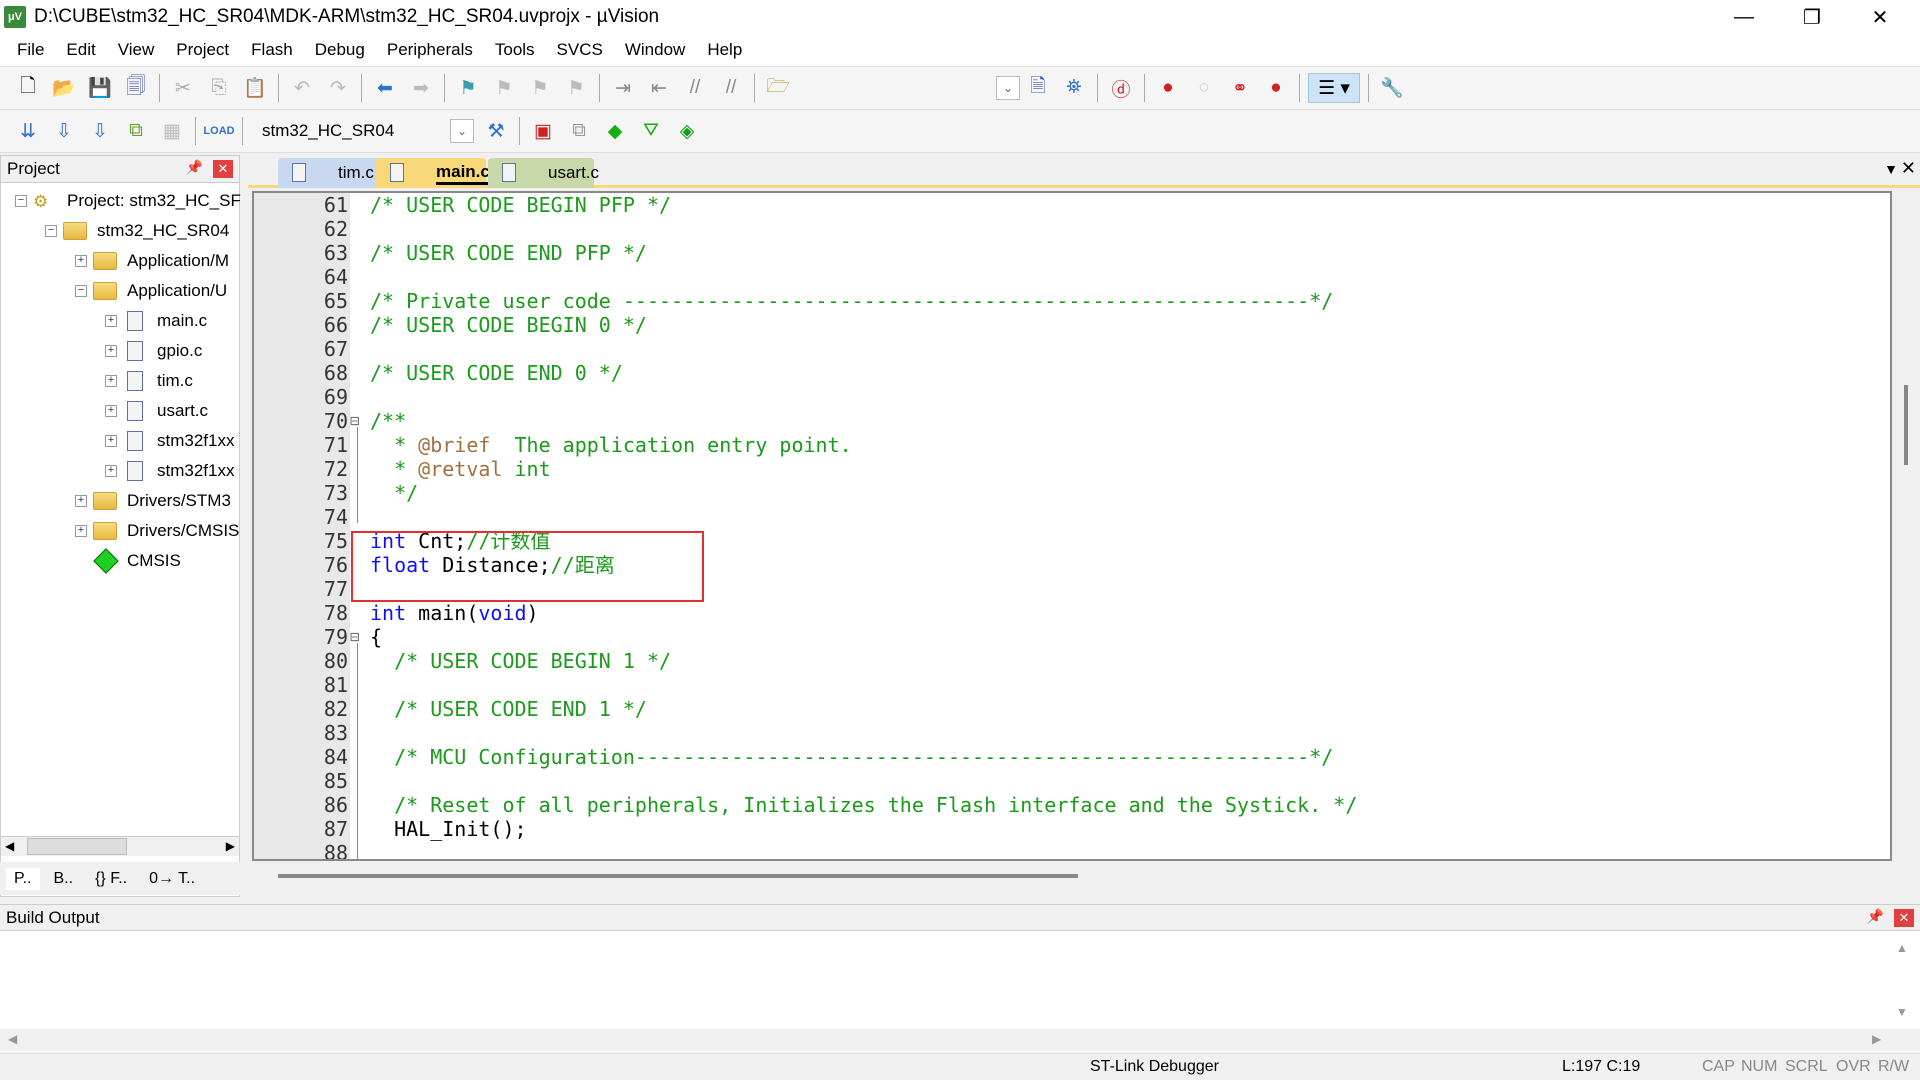 The height and width of the screenshot is (1080, 1920). What do you see at coordinates (137, 231) in the screenshot?
I see `tree-item: − stm32_HC_SR04` at bounding box center [137, 231].